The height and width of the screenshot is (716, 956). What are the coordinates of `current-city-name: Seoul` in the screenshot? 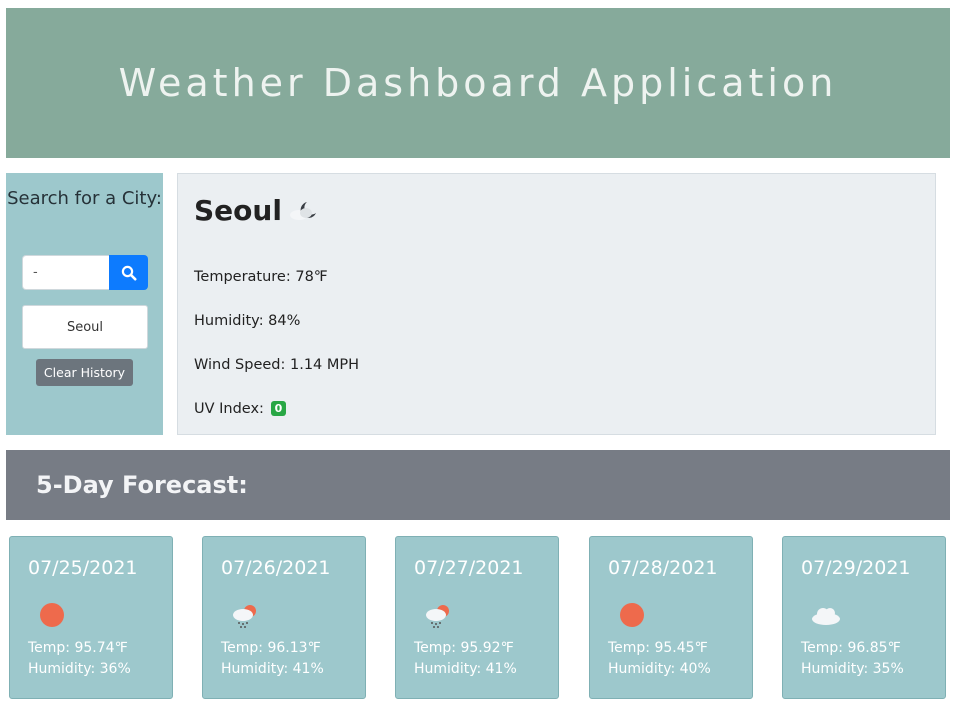 It's located at (238, 210).